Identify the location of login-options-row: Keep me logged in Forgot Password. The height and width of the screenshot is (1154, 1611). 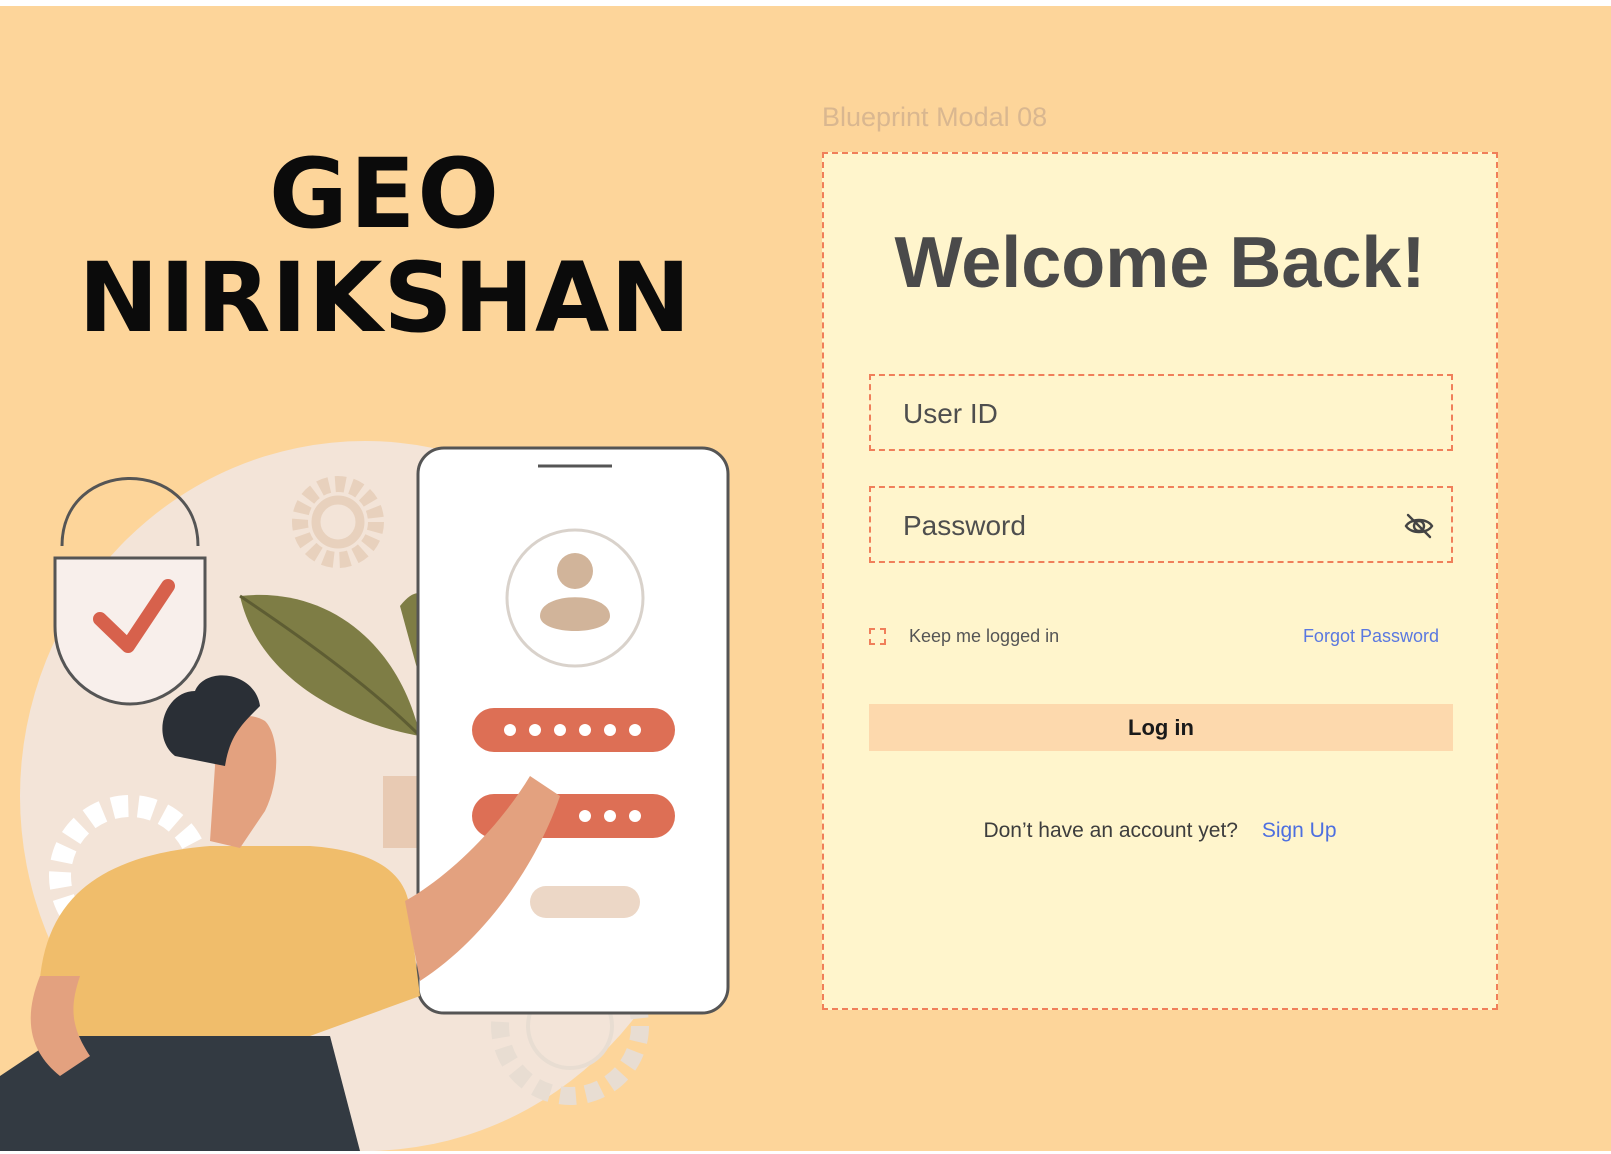
(1161, 639).